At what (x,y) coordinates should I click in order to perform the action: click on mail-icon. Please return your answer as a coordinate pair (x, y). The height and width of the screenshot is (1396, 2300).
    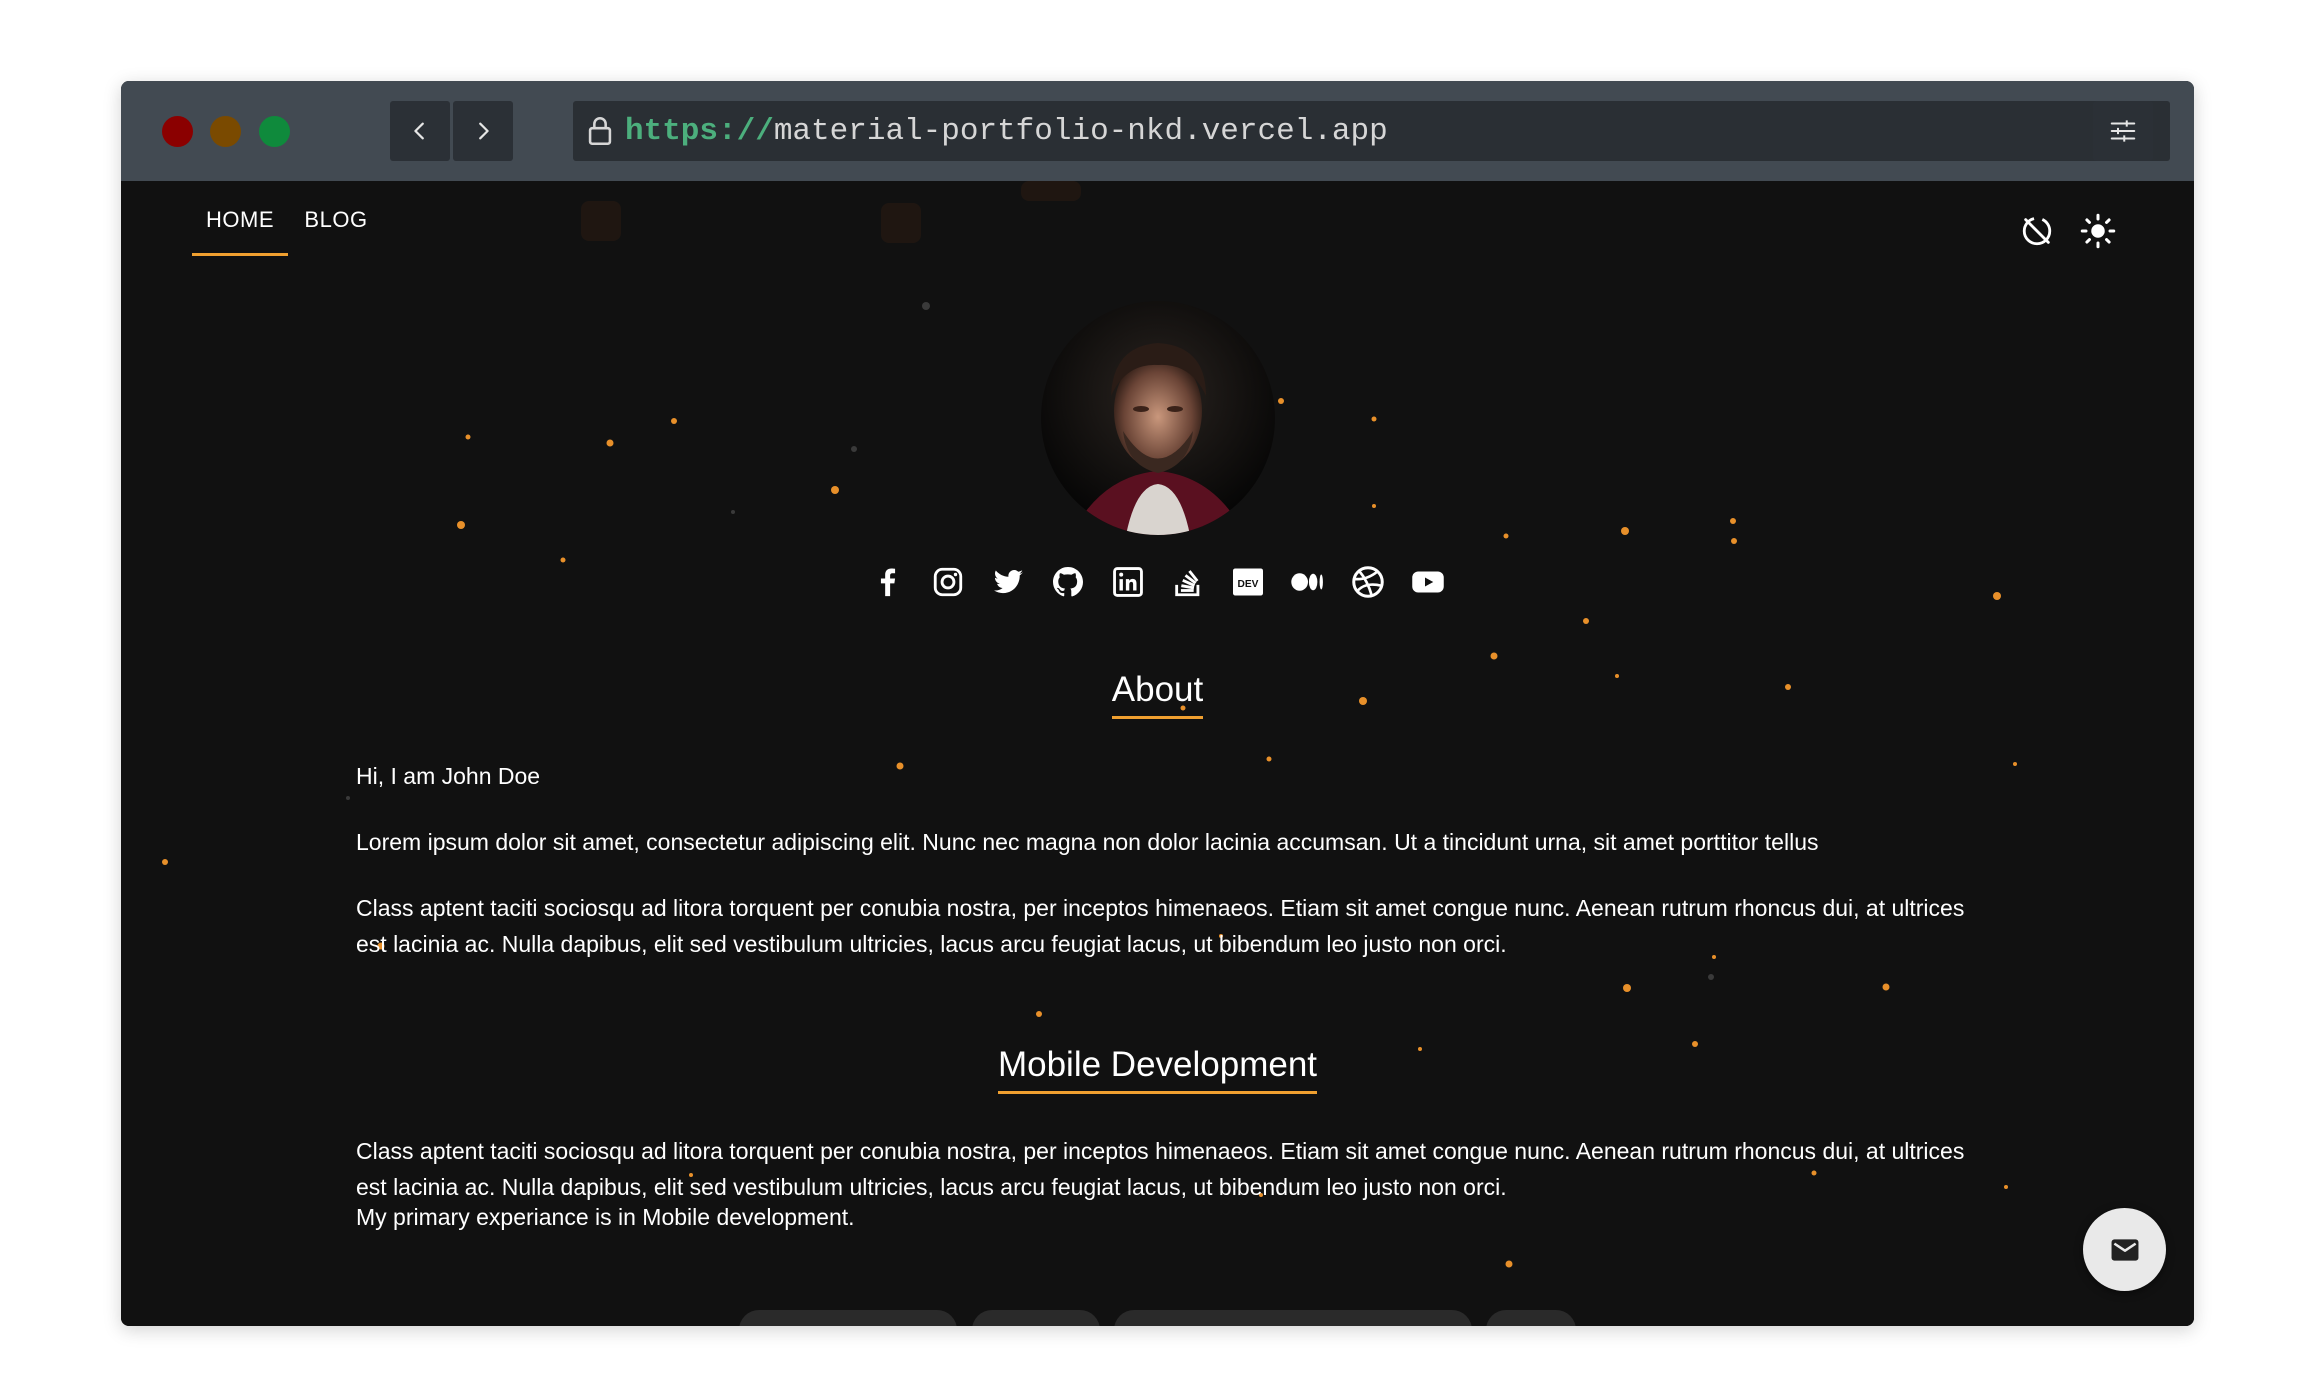
    Looking at the image, I should click on (2124, 1249).